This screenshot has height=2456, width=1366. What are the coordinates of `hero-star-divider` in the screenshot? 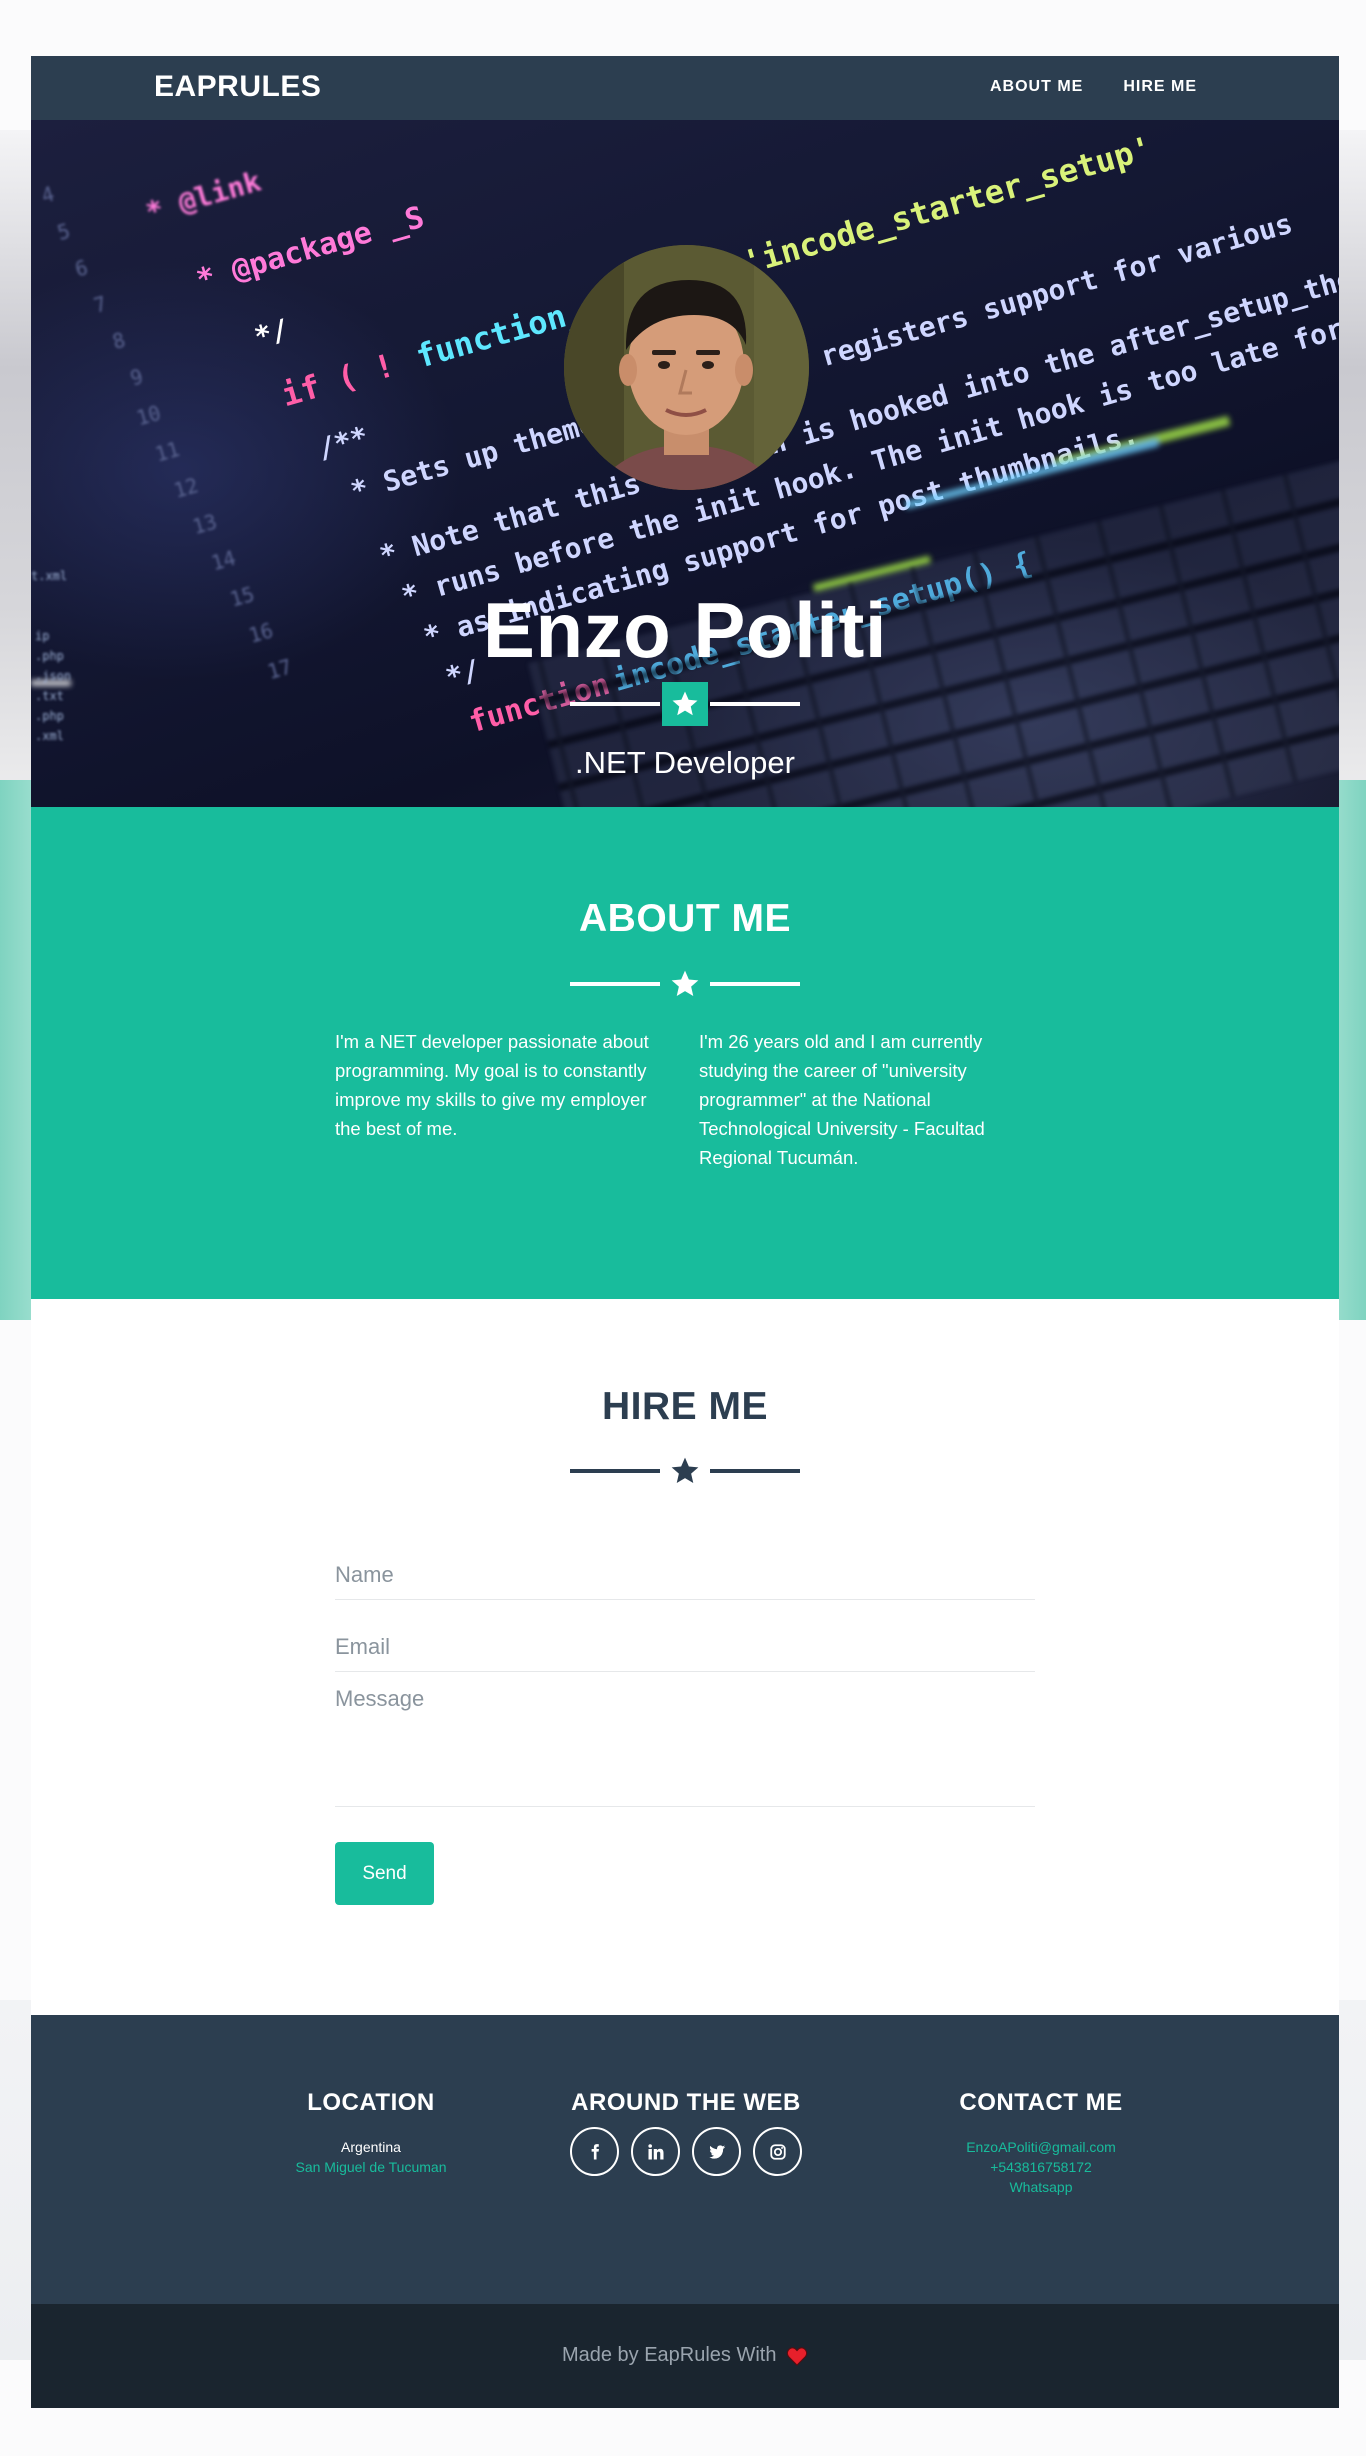 It's located at (685, 704).